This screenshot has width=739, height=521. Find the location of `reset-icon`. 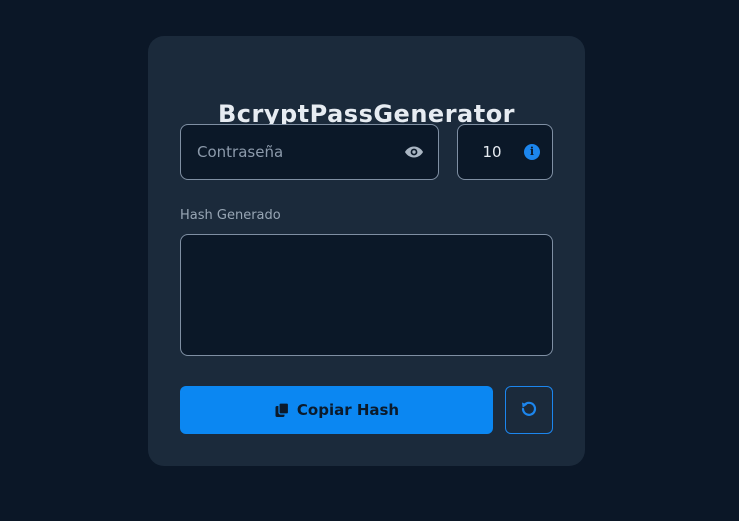

reset-icon is located at coordinates (529, 410).